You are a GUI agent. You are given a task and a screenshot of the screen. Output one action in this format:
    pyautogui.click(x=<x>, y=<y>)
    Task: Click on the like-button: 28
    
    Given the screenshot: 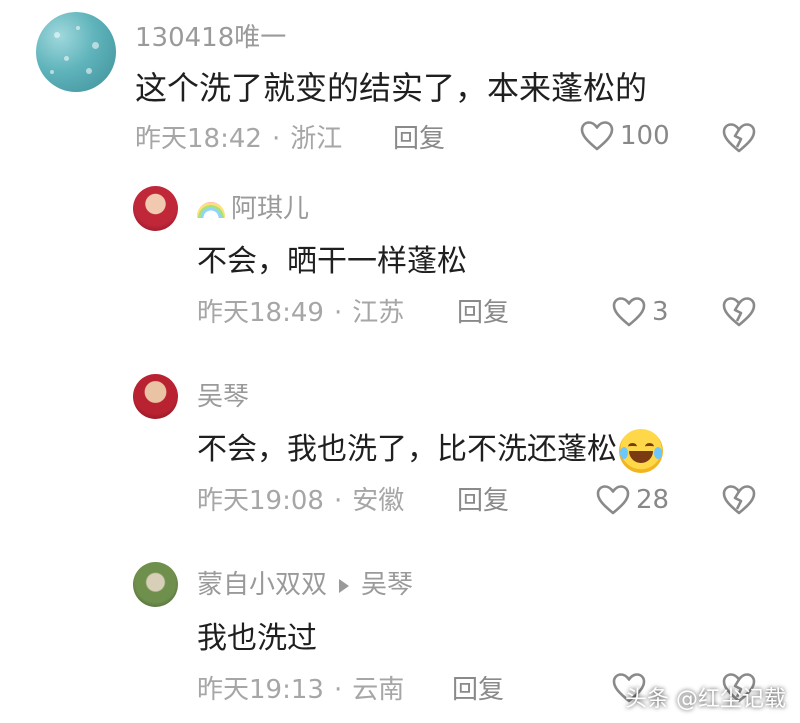 What is the action you would take?
    pyautogui.click(x=632, y=500)
    